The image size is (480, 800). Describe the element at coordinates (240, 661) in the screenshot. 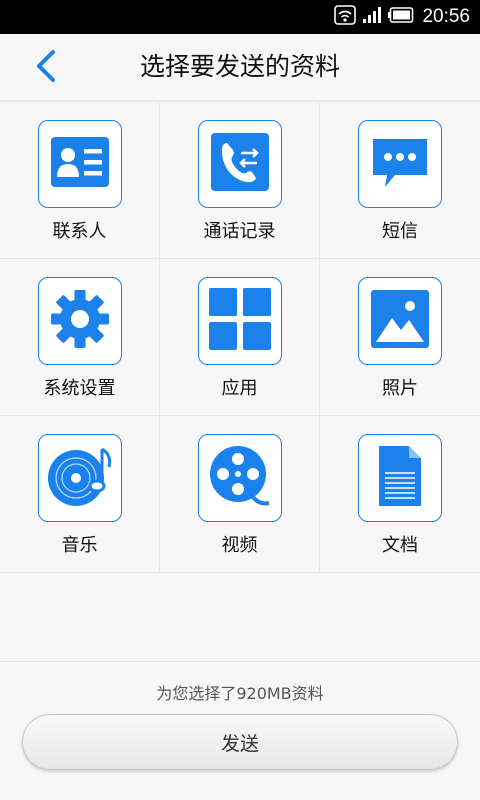

I see `footer-divider` at that location.